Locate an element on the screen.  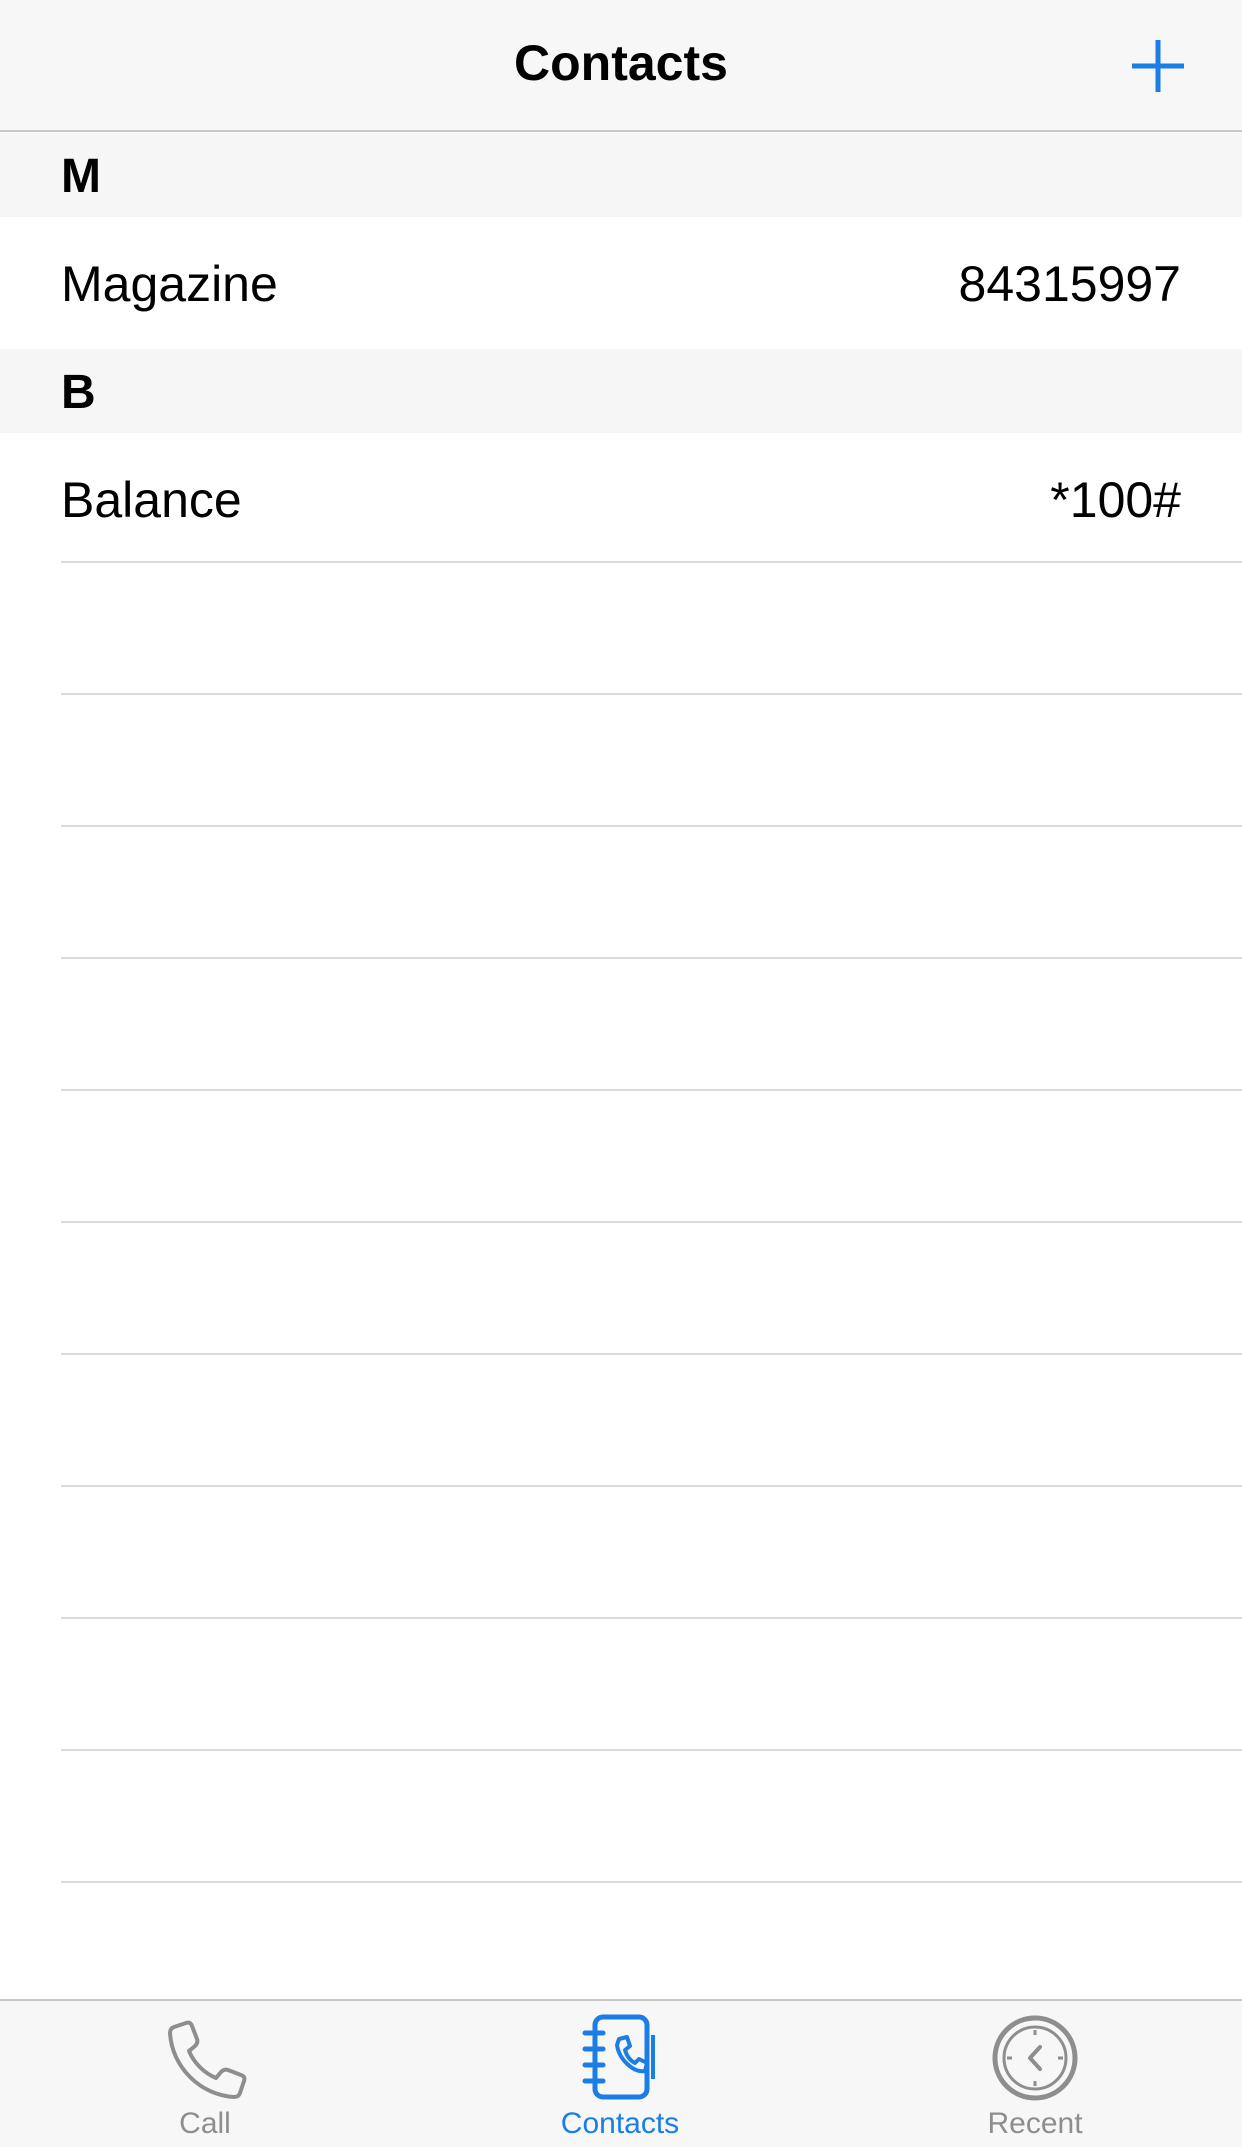
contact-name: Balance is located at coordinates (151, 500).